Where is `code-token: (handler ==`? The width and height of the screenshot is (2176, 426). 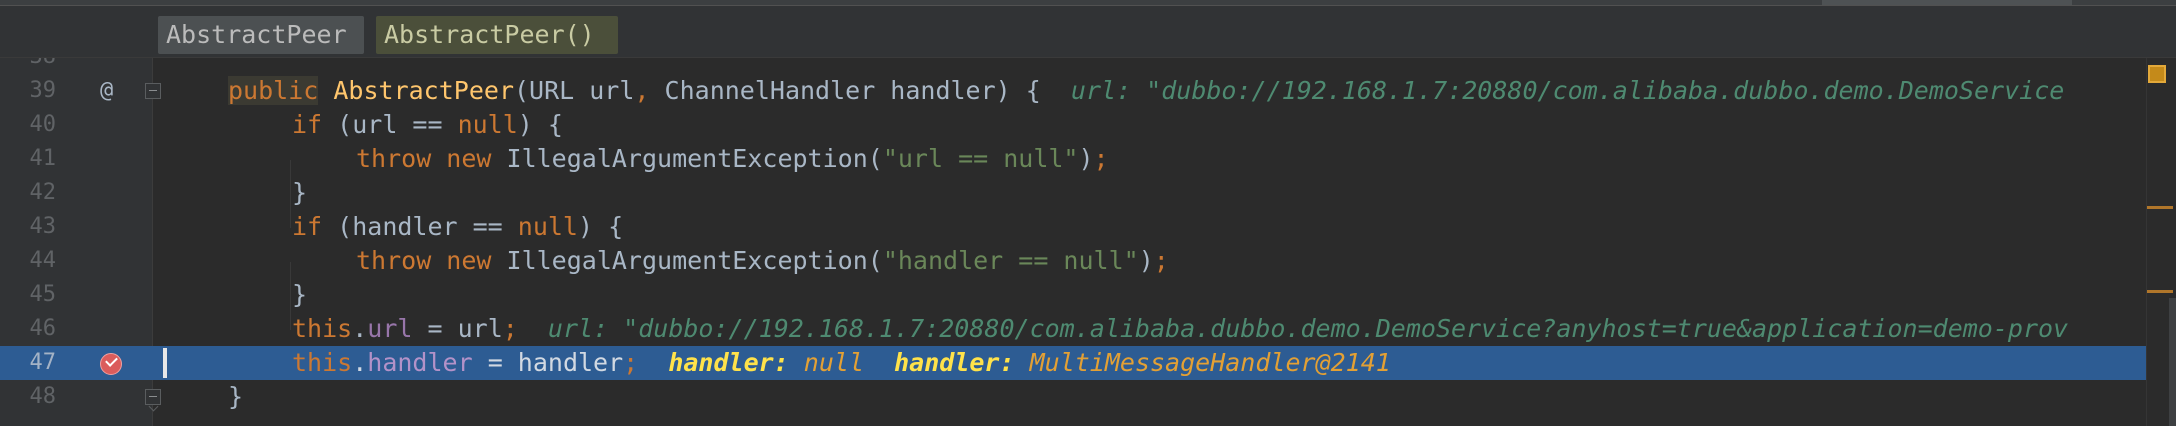
code-token: (handler == is located at coordinates (420, 226).